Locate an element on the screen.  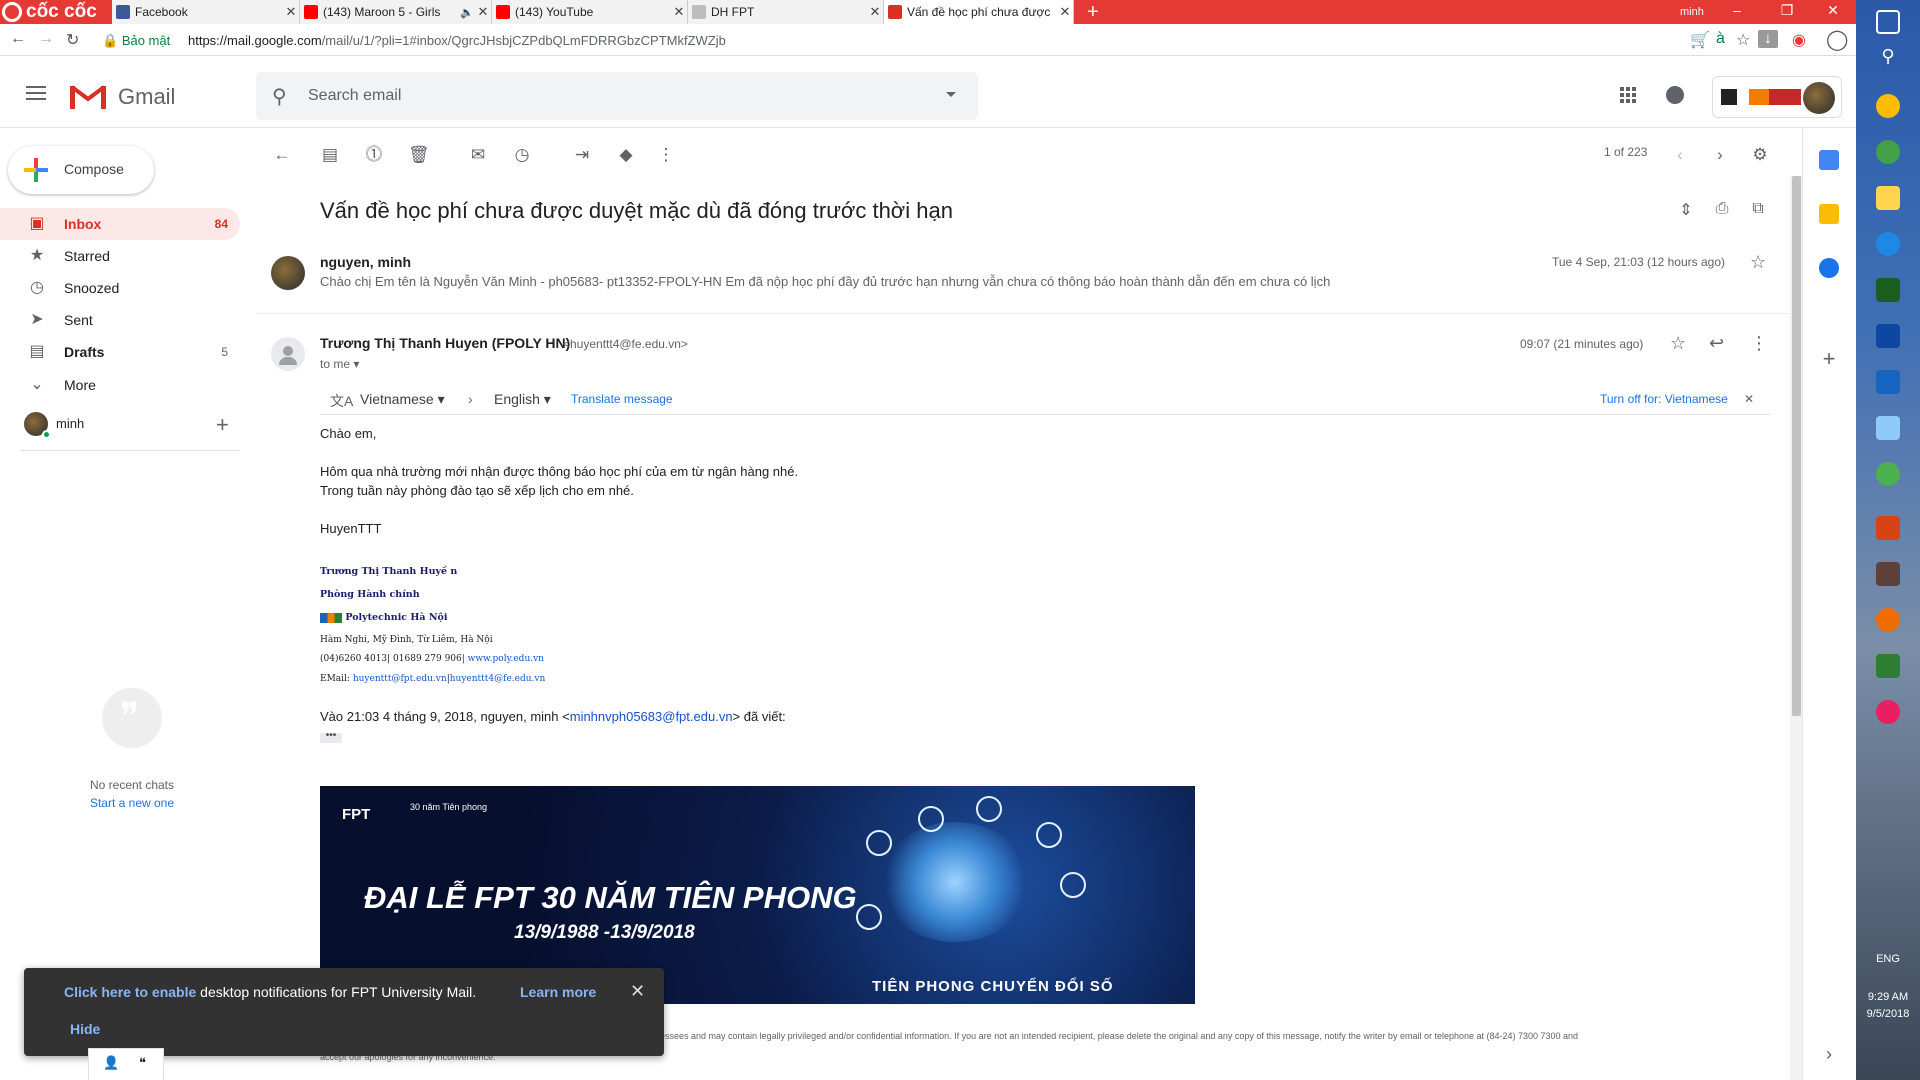
tab-active-gmail: Vấn đề học phí chưa được ✕ is located at coordinates (979, 12).